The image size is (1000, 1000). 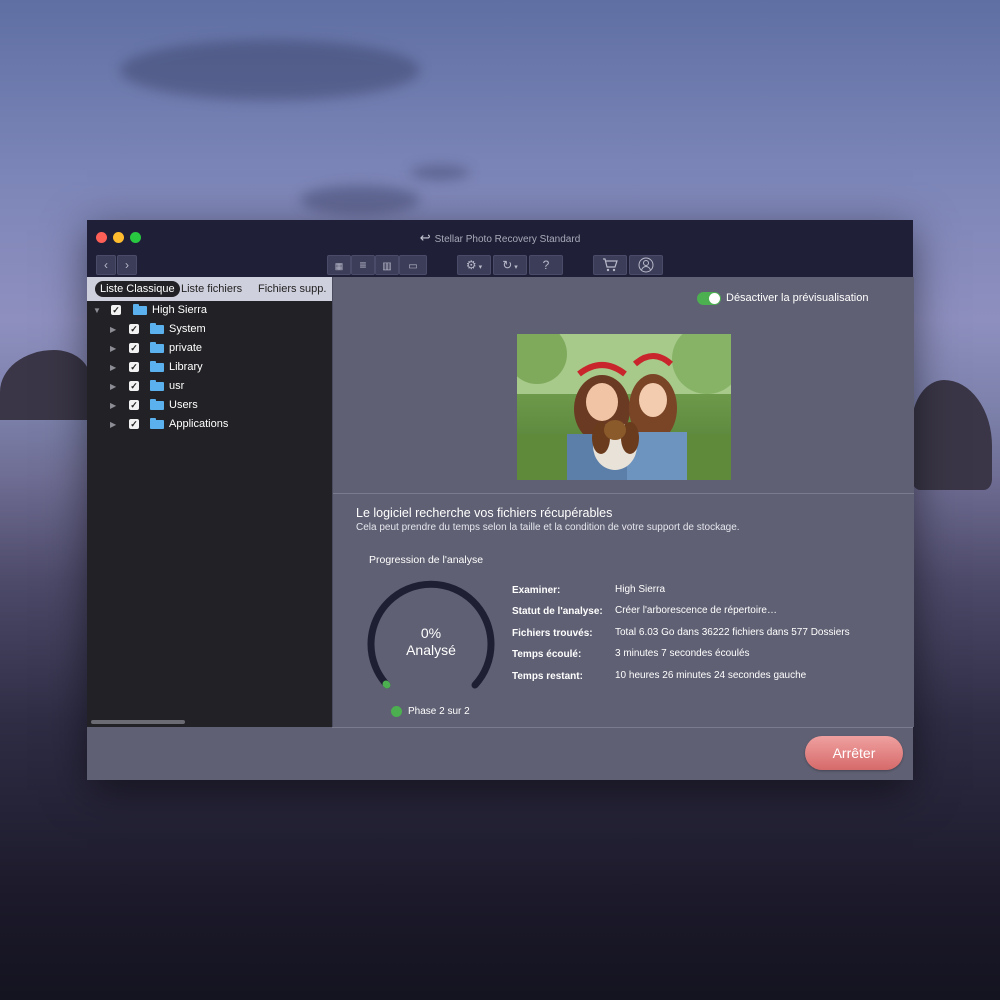 What do you see at coordinates (623, 493) in the screenshot?
I see `section-divider` at bounding box center [623, 493].